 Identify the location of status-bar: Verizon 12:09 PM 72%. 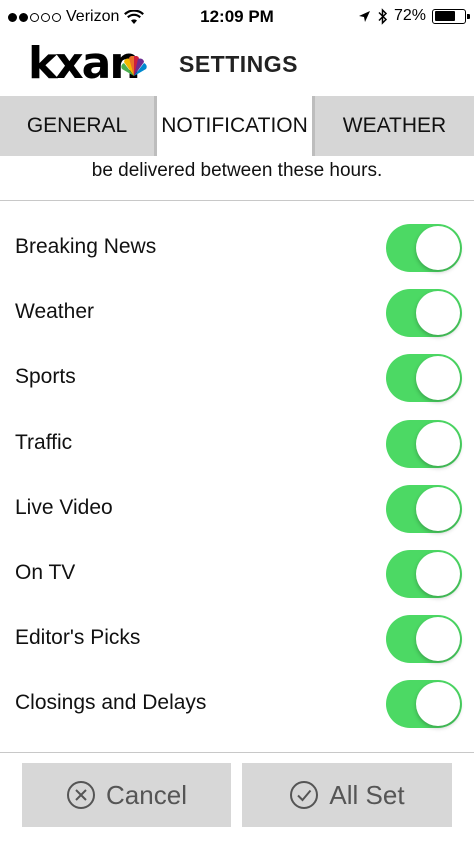
(237, 17).